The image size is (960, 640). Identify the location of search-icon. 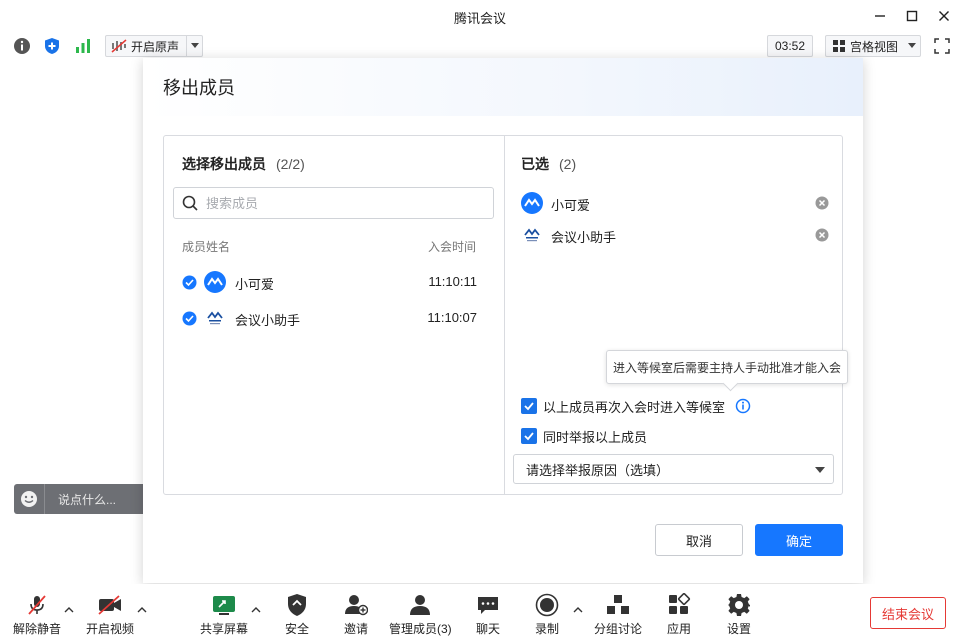
(190, 203).